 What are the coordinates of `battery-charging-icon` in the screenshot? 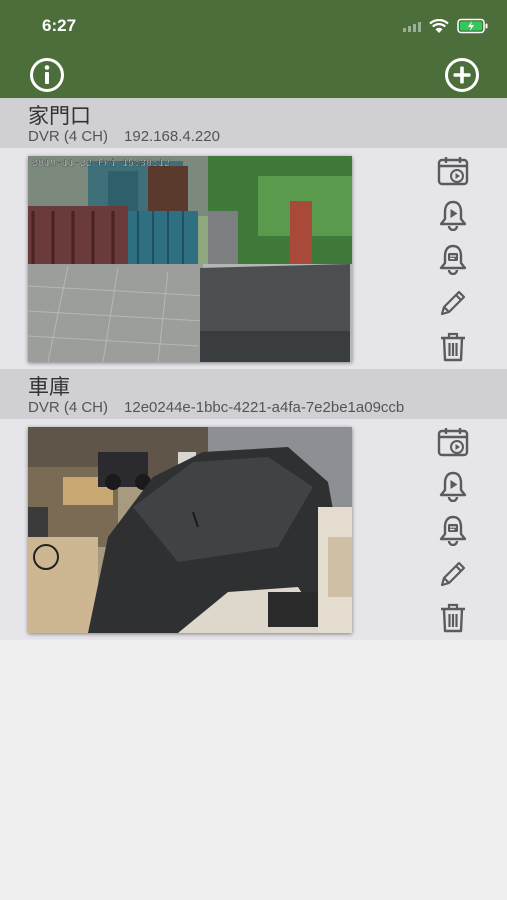 It's located at (472, 26).